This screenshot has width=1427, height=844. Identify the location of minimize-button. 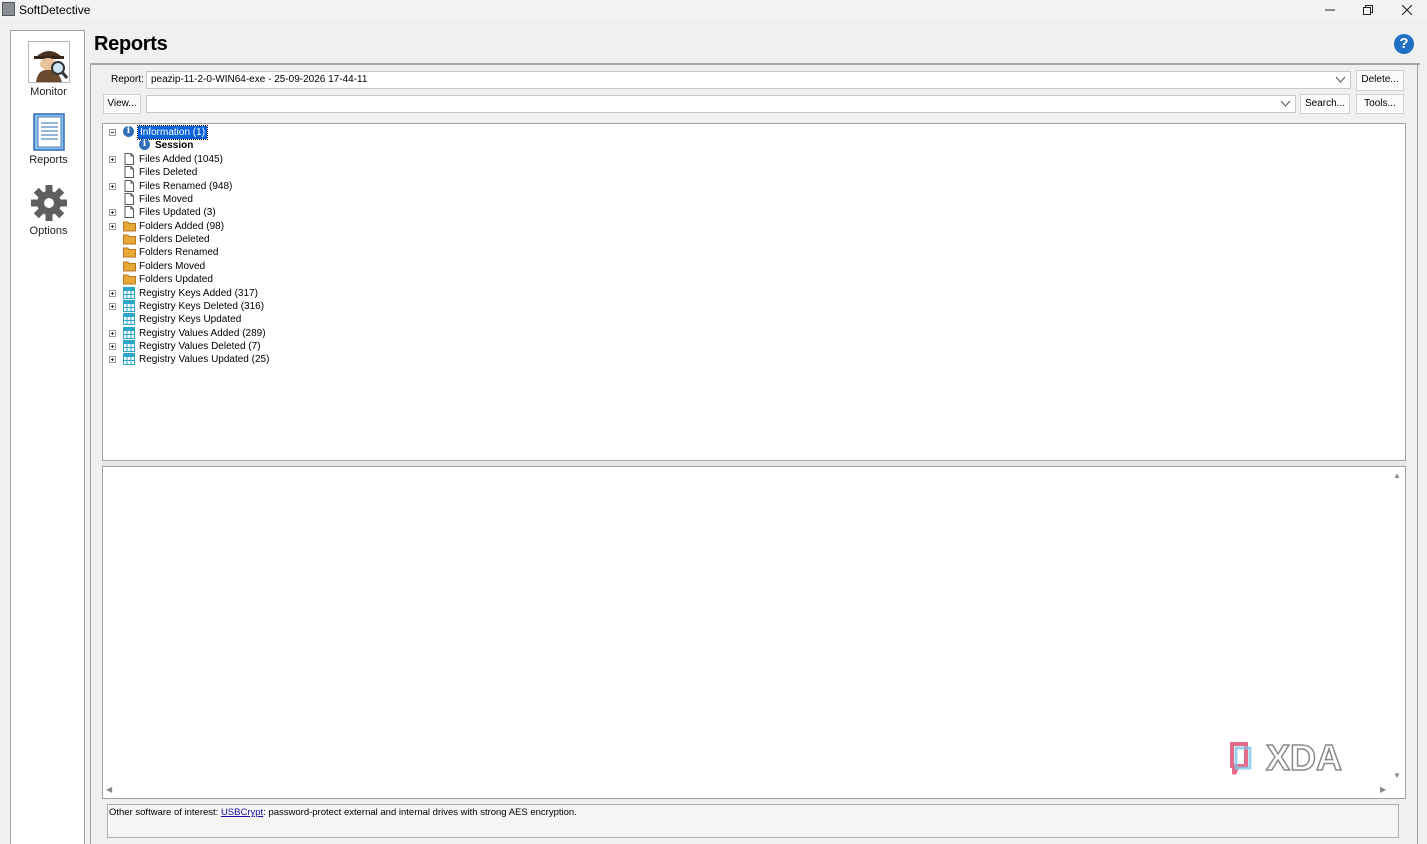
(1330, 10).